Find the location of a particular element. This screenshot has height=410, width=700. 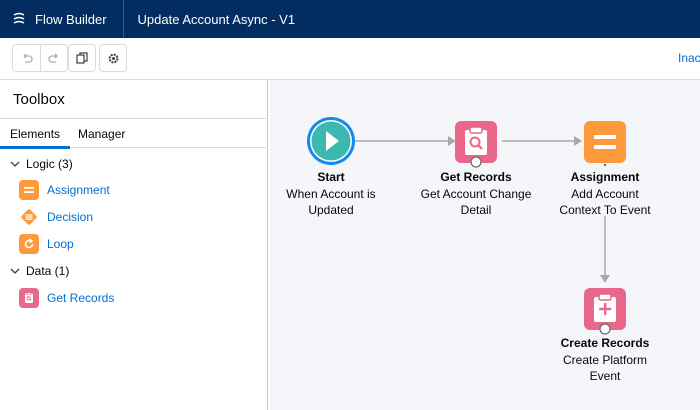

redo-icon is located at coordinates (53, 58).